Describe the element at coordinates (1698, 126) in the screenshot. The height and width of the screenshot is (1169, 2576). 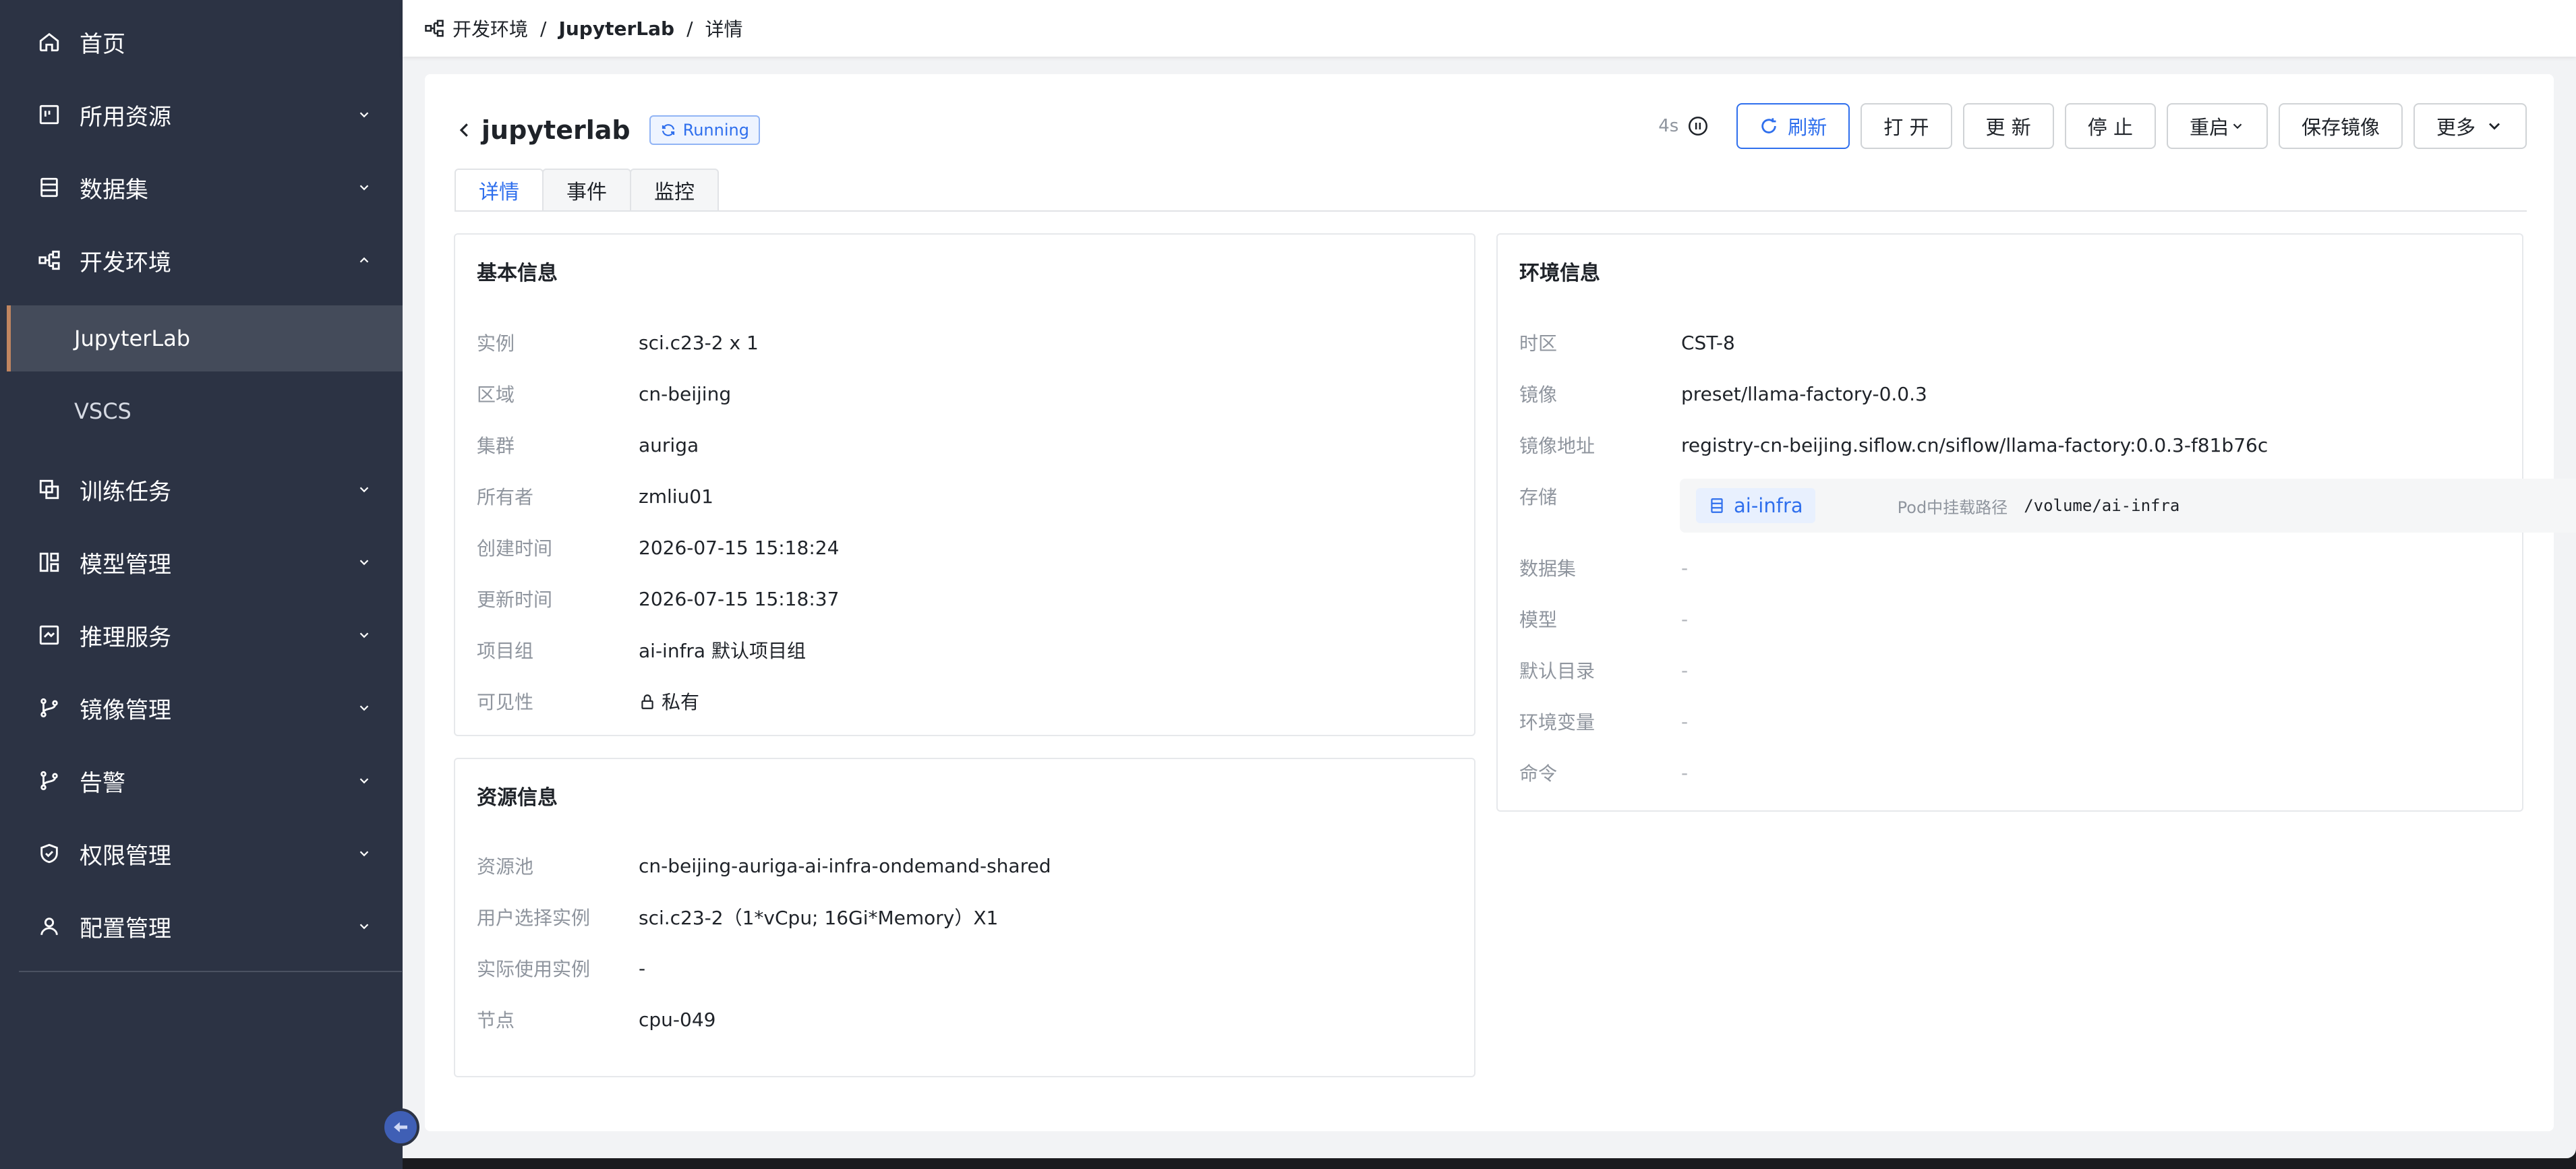
I see `pause-icon` at that location.